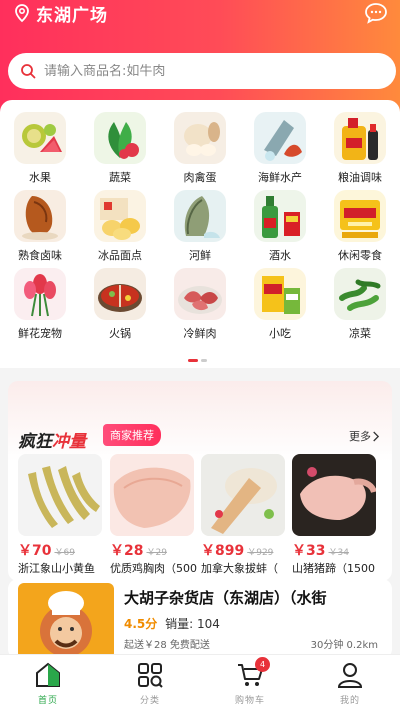 The image size is (400, 711). I want to click on store-rating: 4.5分 销量: 104, so click(172, 624).